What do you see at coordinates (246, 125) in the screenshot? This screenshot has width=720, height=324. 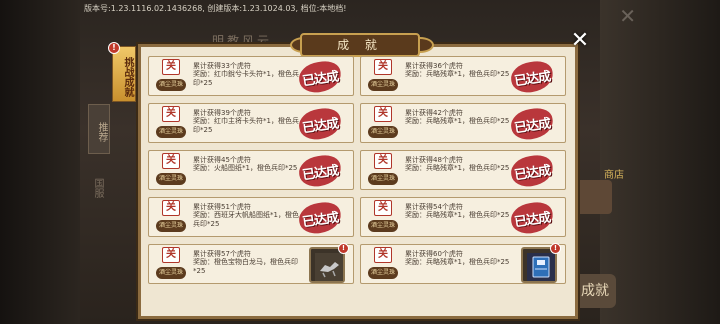 I see `achievement-reward: 奖励：红巾主将卡头符*1，橙色兵印*25` at bounding box center [246, 125].